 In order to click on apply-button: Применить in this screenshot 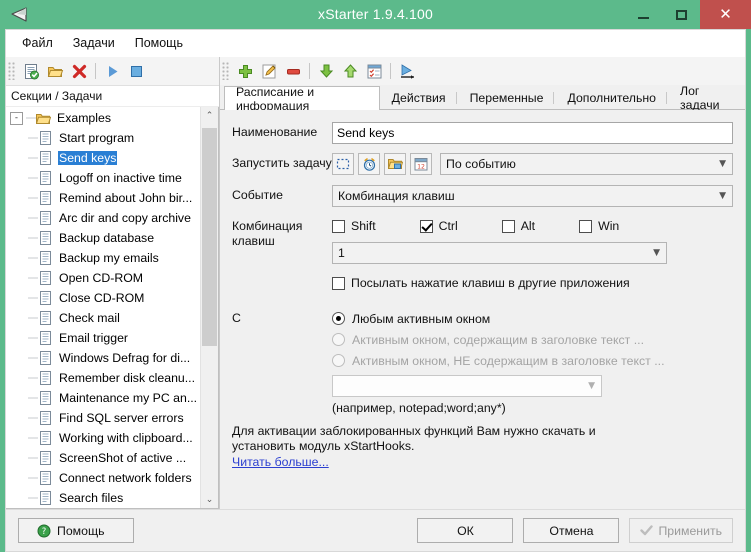, I will do `click(681, 530)`.